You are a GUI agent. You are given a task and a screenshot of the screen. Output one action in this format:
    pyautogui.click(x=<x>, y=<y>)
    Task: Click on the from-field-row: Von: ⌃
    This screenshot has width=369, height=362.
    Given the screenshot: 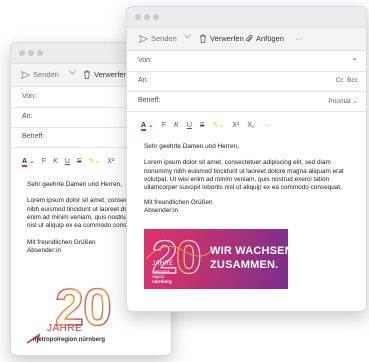 What is the action you would take?
    pyautogui.click(x=246, y=61)
    